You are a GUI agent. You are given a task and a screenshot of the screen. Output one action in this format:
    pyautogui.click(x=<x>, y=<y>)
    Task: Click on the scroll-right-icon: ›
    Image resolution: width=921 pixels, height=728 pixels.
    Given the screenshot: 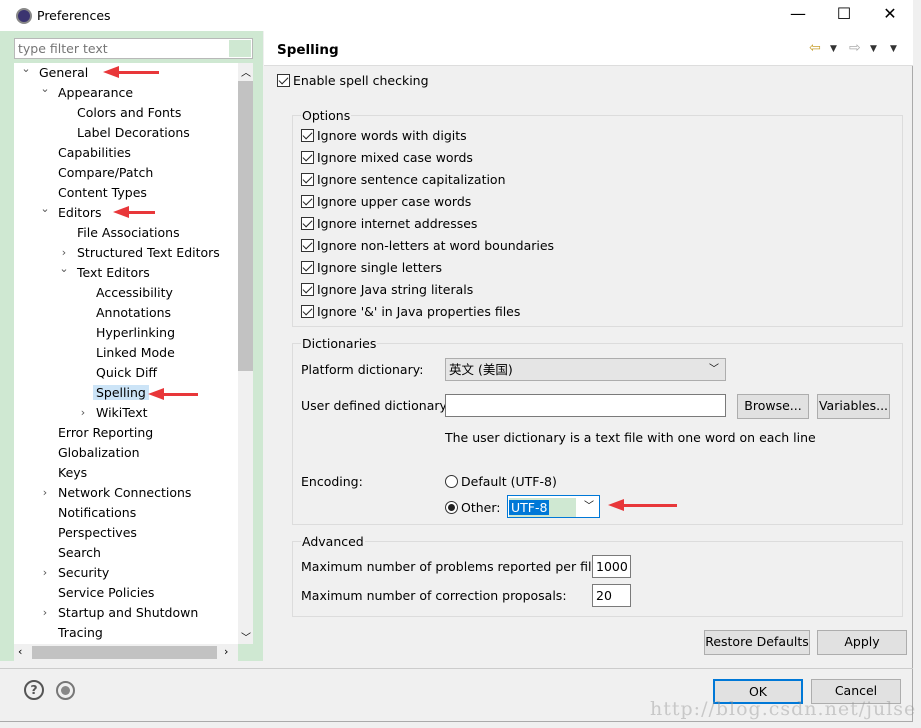 What is the action you would take?
    pyautogui.click(x=226, y=651)
    